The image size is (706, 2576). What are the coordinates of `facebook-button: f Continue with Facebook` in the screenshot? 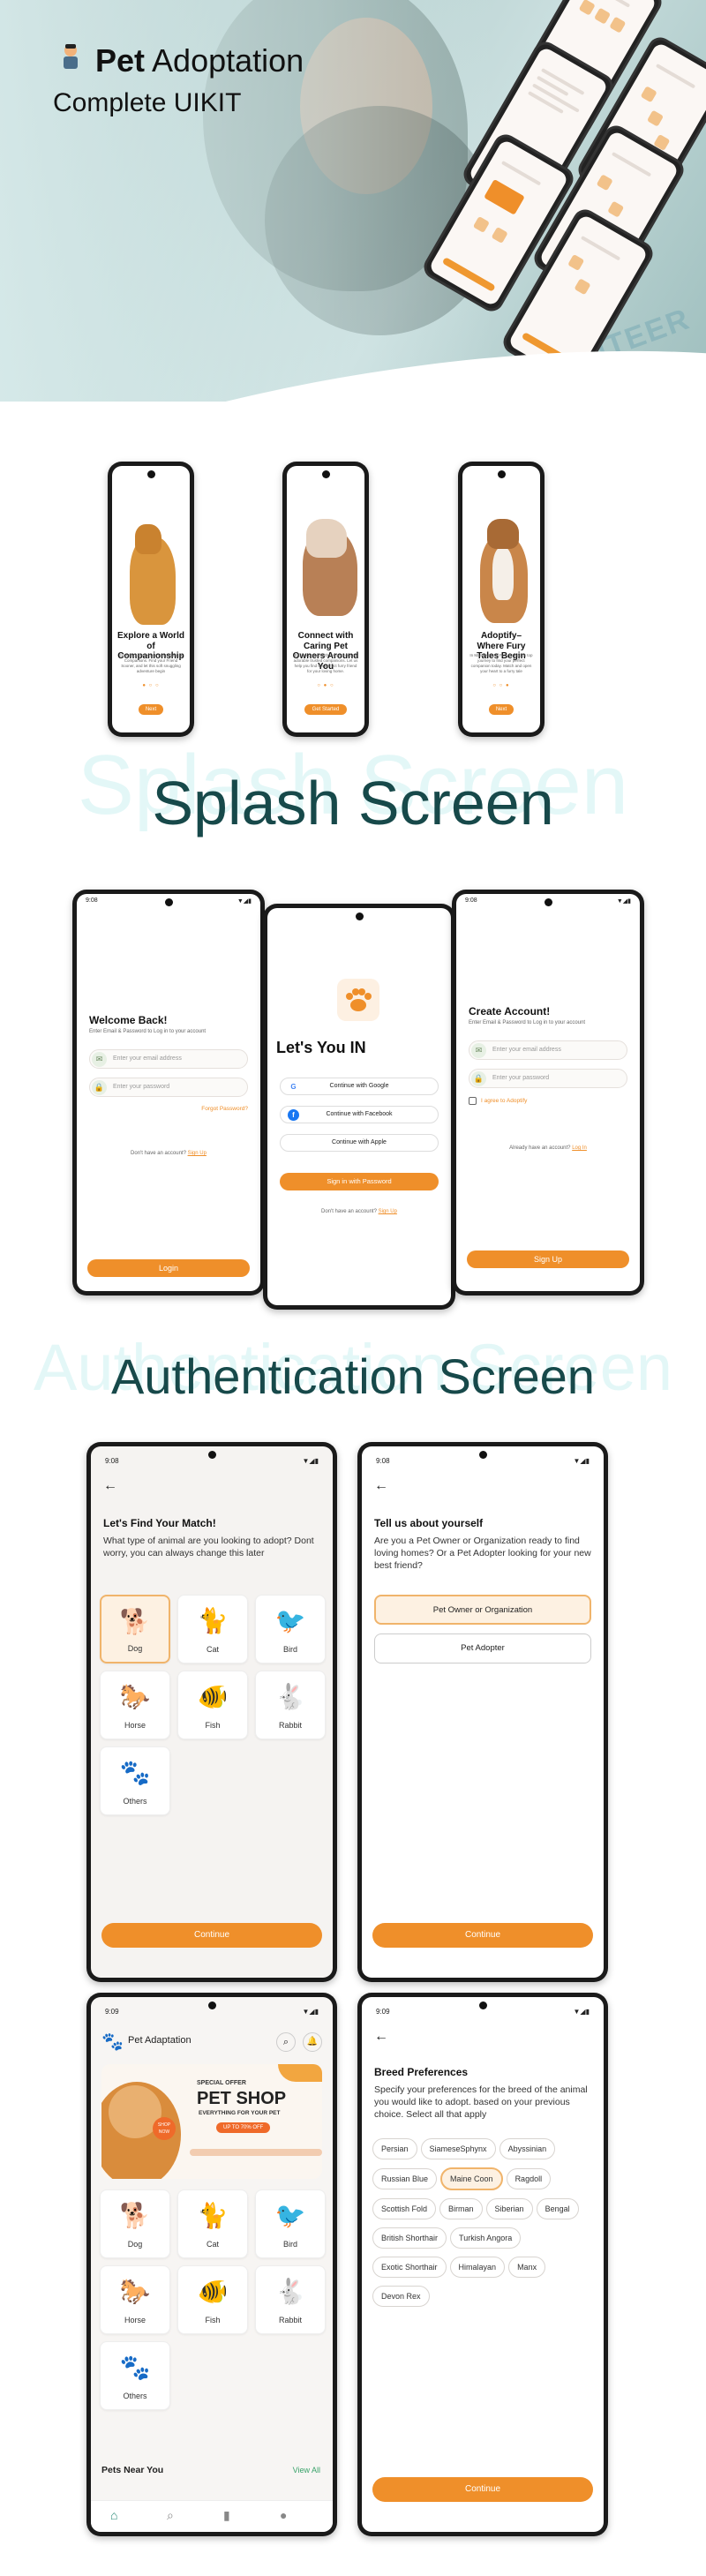 It's located at (359, 1114).